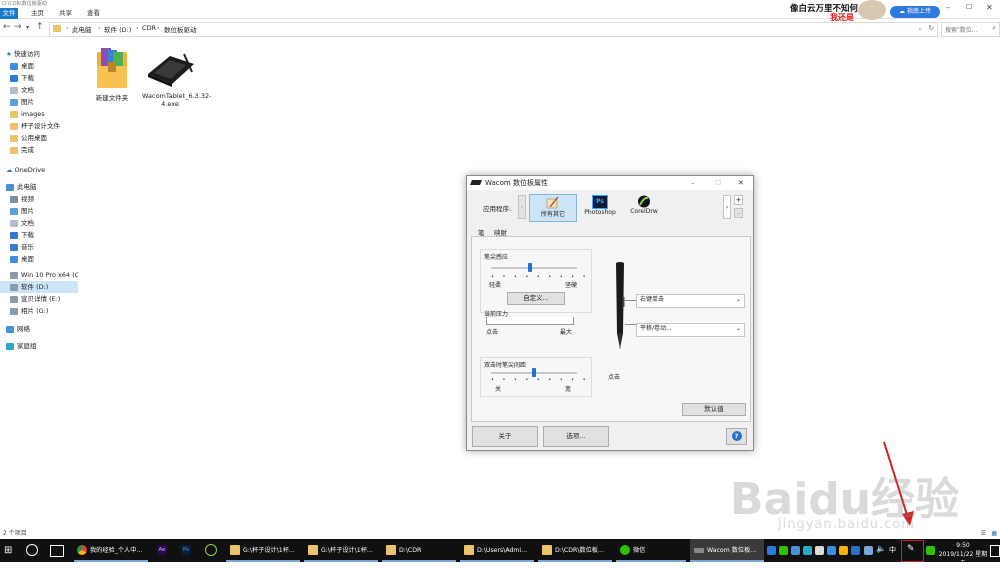 Image resolution: width=1000 pixels, height=568 pixels. I want to click on task-view-icon, so click(57, 551).